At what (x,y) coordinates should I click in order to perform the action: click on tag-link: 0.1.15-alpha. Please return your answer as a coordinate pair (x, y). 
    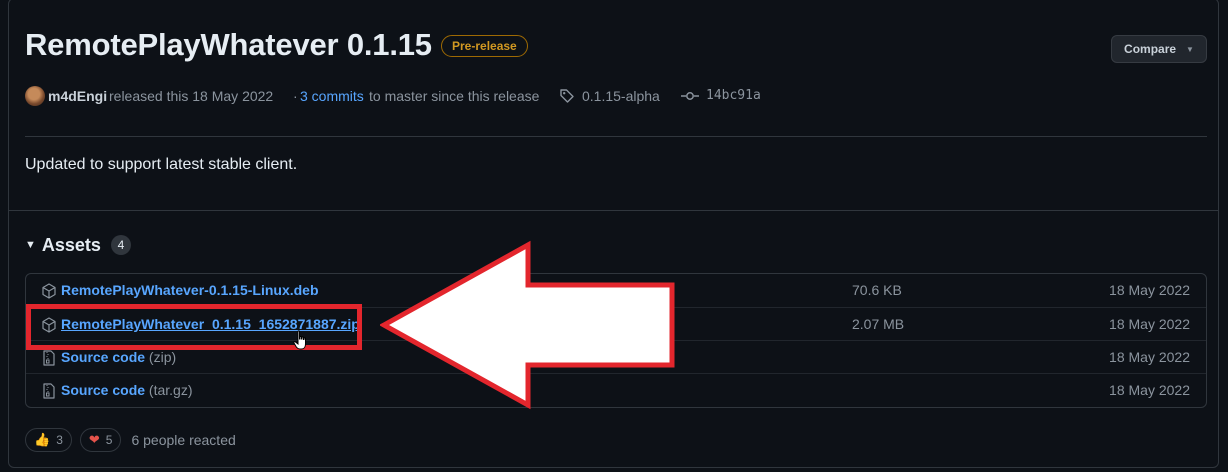
    Looking at the image, I should click on (621, 96).